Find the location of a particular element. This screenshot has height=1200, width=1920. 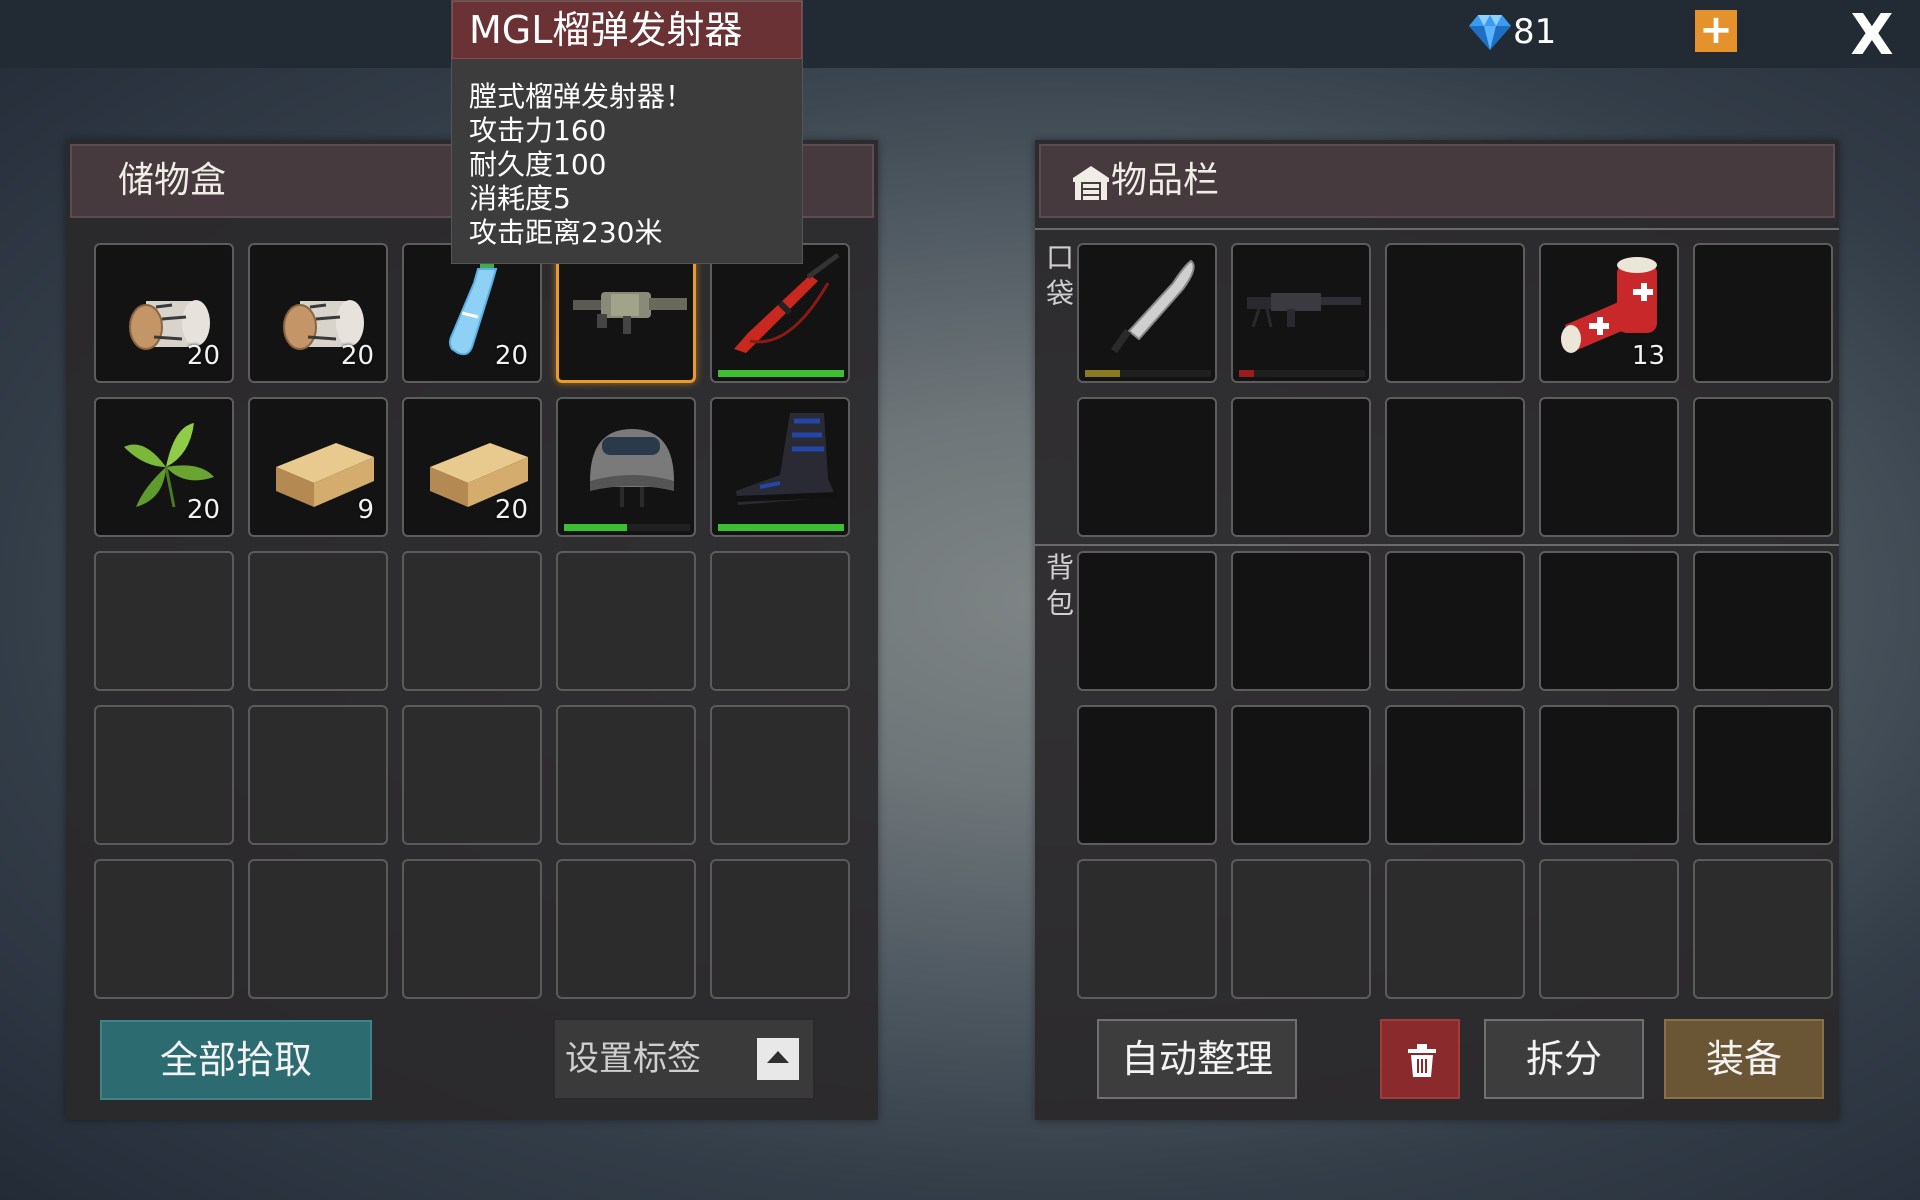

equip-button: 装备 is located at coordinates (1744, 1059).